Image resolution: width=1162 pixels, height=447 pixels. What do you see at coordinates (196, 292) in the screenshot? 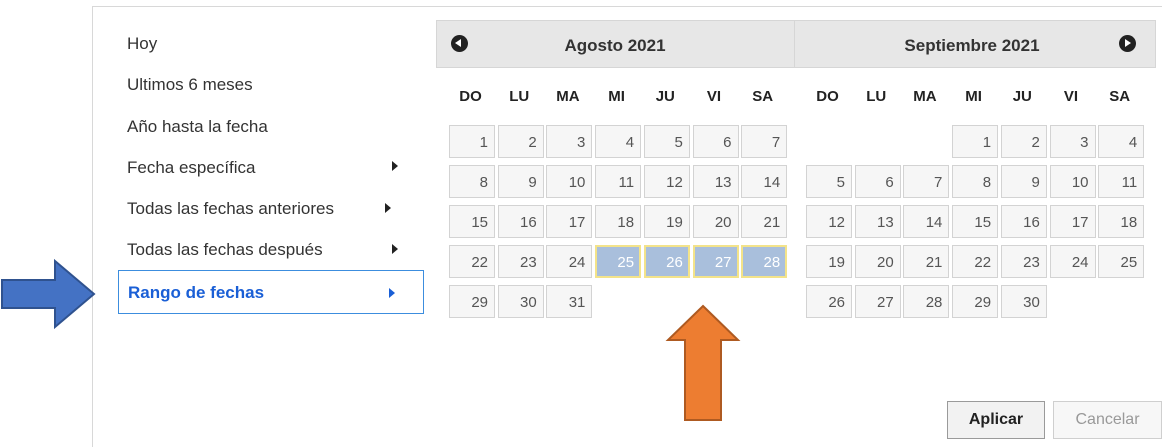
I see `menu-item-label: Rango de fechas` at bounding box center [196, 292].